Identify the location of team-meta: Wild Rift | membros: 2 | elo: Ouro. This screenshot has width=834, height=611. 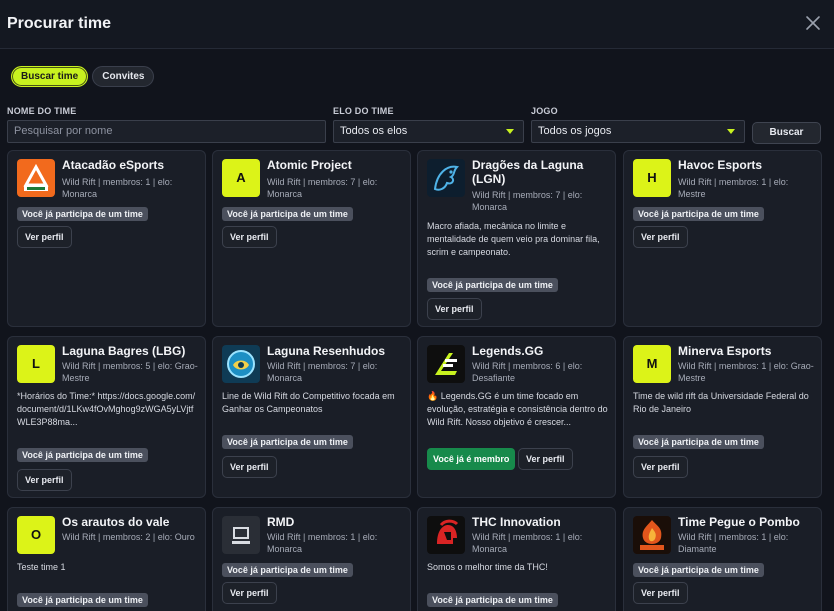
(128, 537).